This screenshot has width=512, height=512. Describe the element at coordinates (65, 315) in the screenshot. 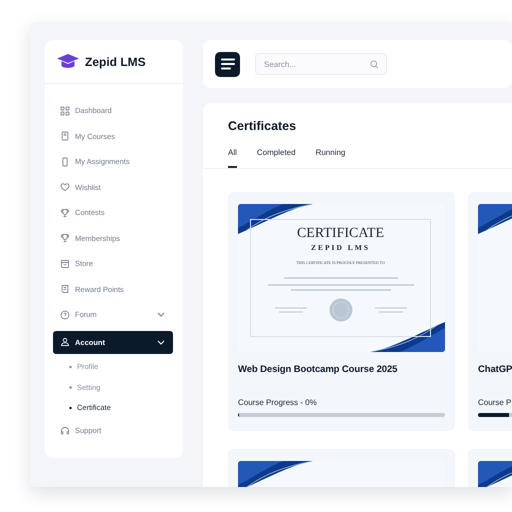

I see `help-icon` at that location.